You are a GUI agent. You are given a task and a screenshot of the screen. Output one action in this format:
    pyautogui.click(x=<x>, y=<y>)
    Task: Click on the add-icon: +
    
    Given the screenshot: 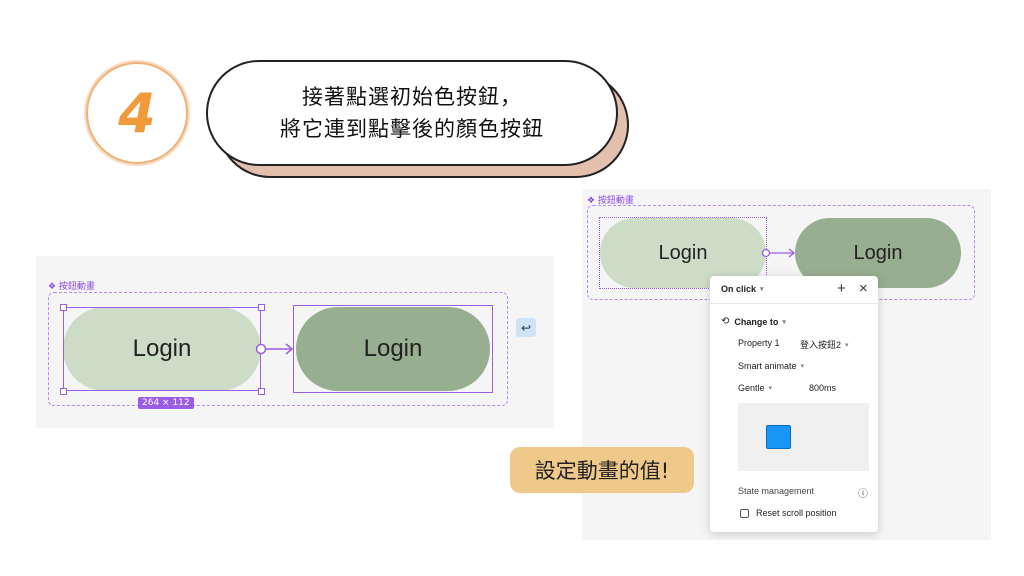 What is the action you would take?
    pyautogui.click(x=841, y=288)
    